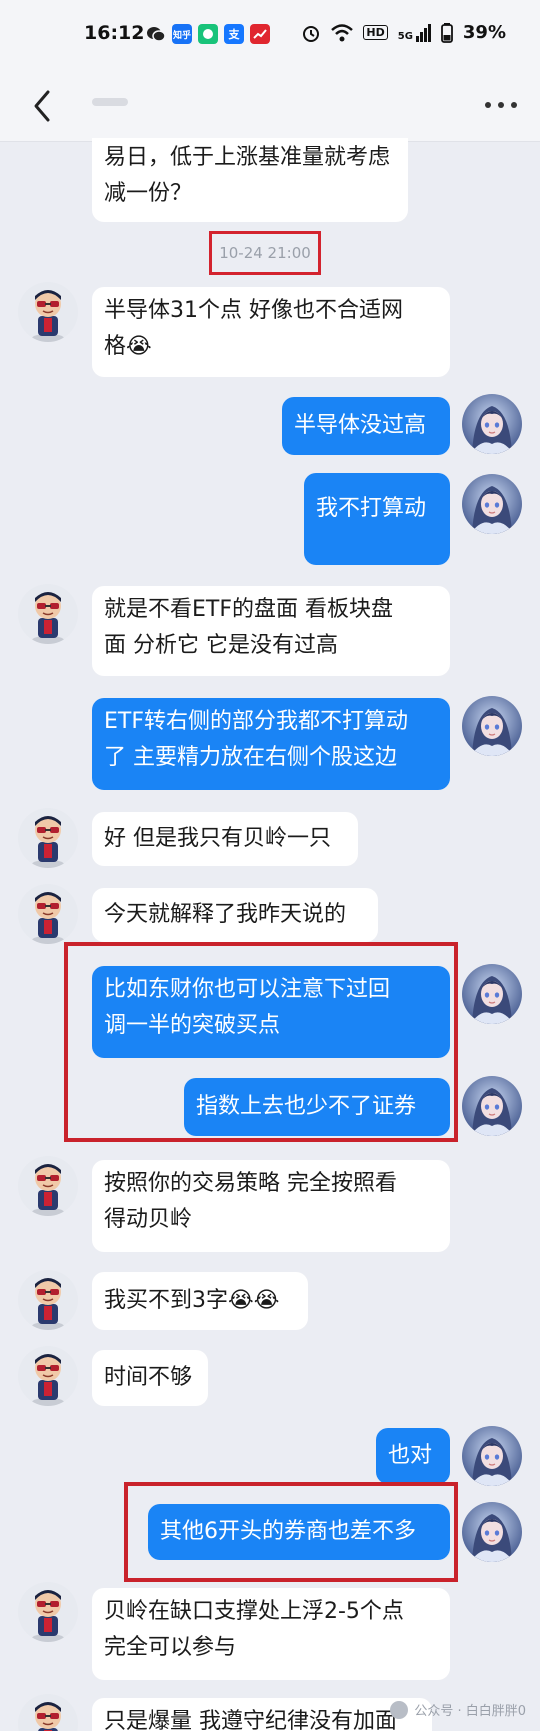  What do you see at coordinates (248, 609) in the screenshot?
I see `message-text: 就是不看ETF的盘面 看板块盘` at bounding box center [248, 609].